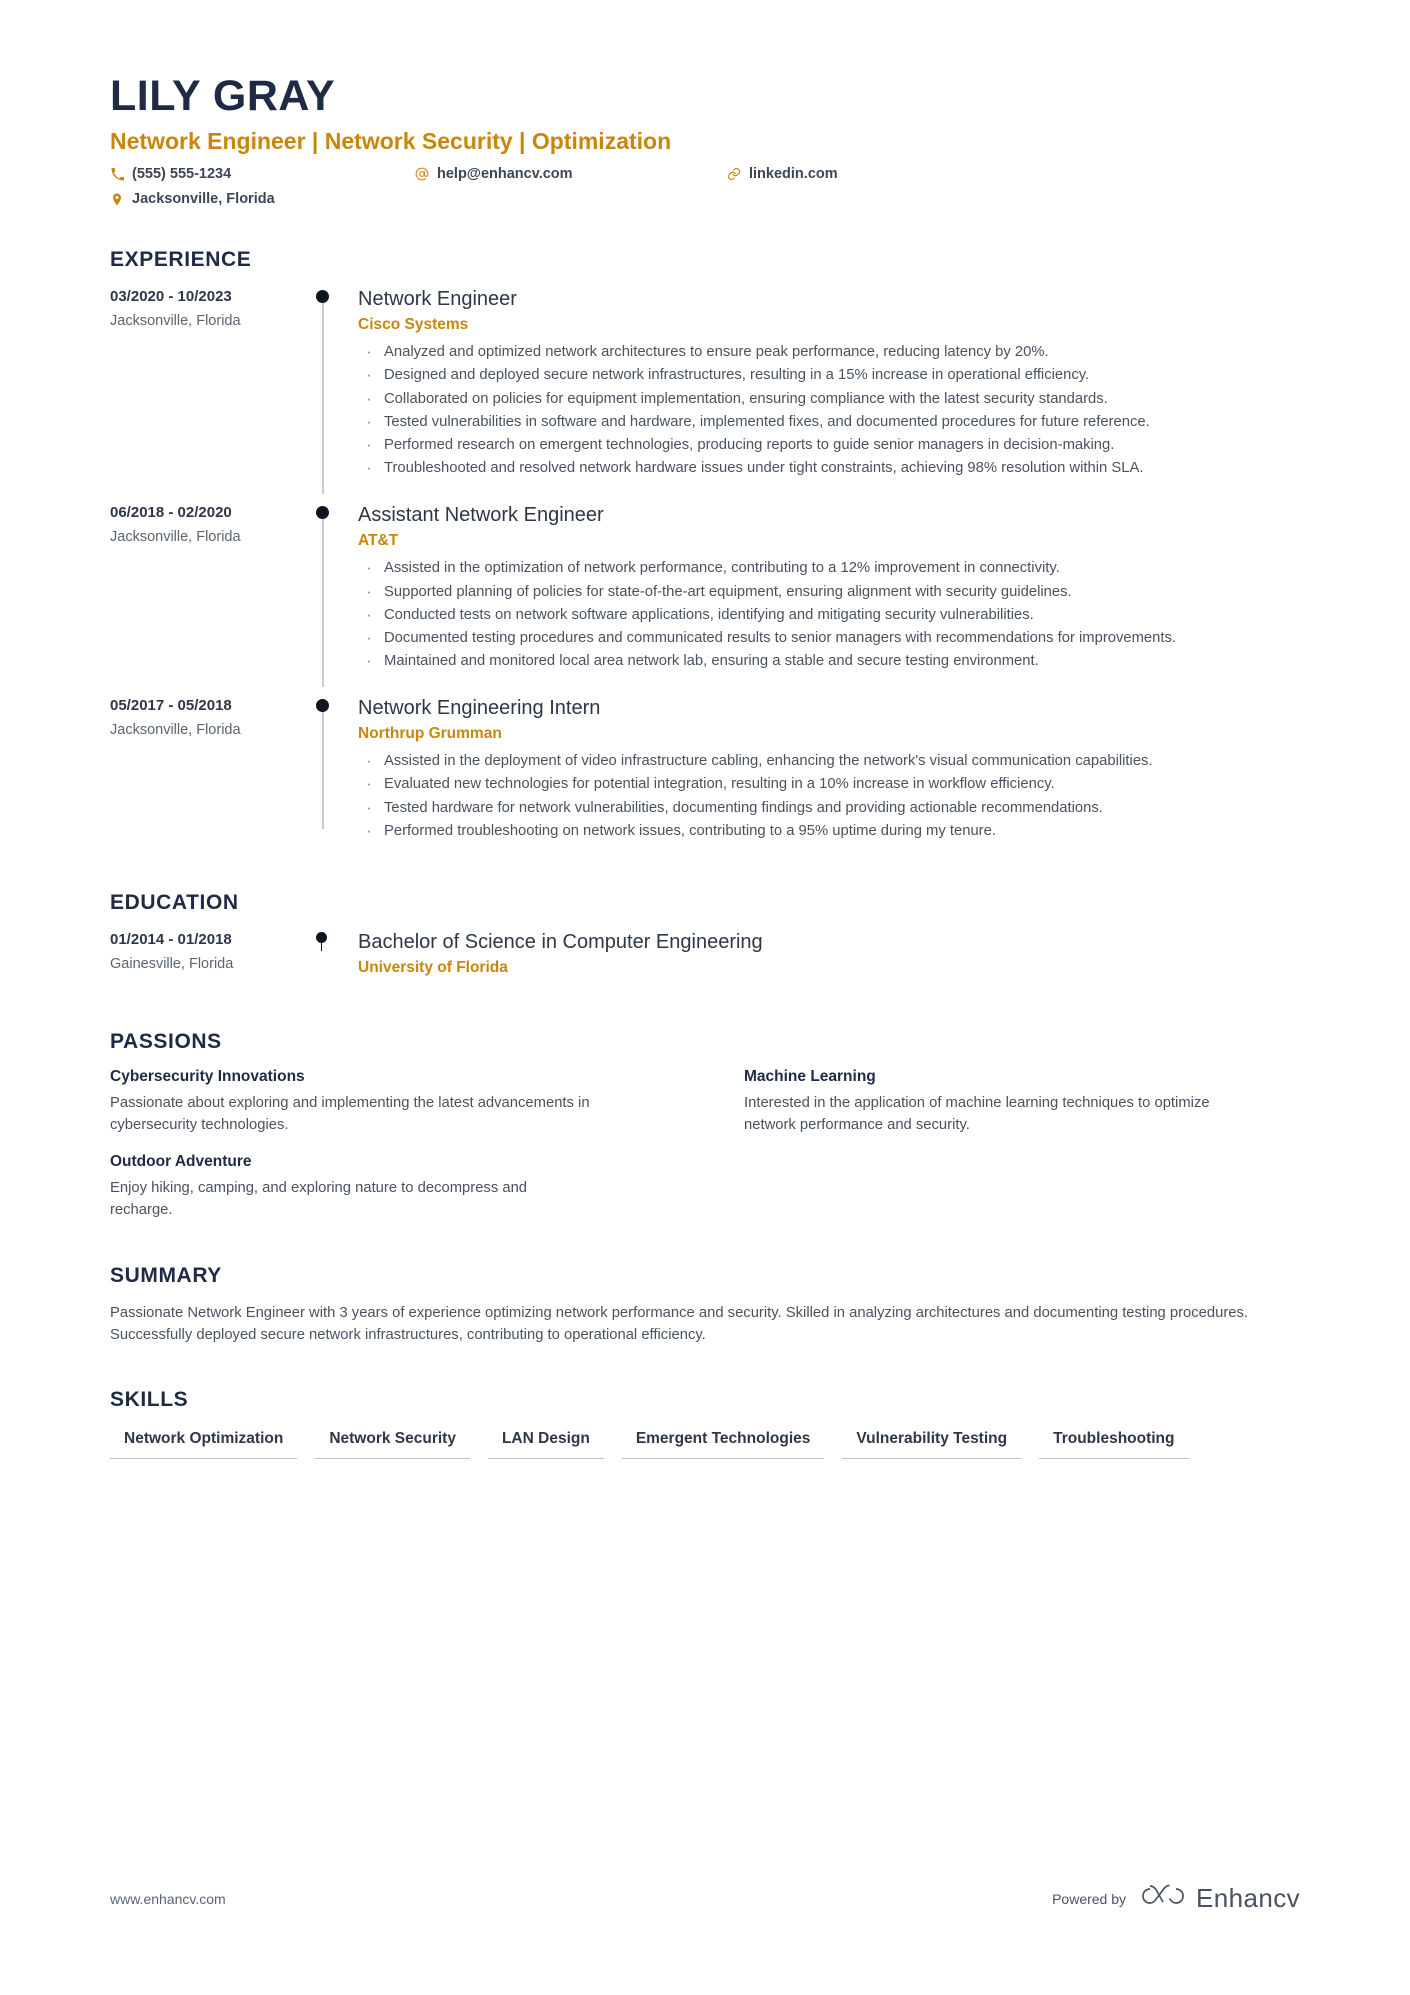  Describe the element at coordinates (1114, 1442) in the screenshot. I see `skill-tag: Troubleshooting` at that location.